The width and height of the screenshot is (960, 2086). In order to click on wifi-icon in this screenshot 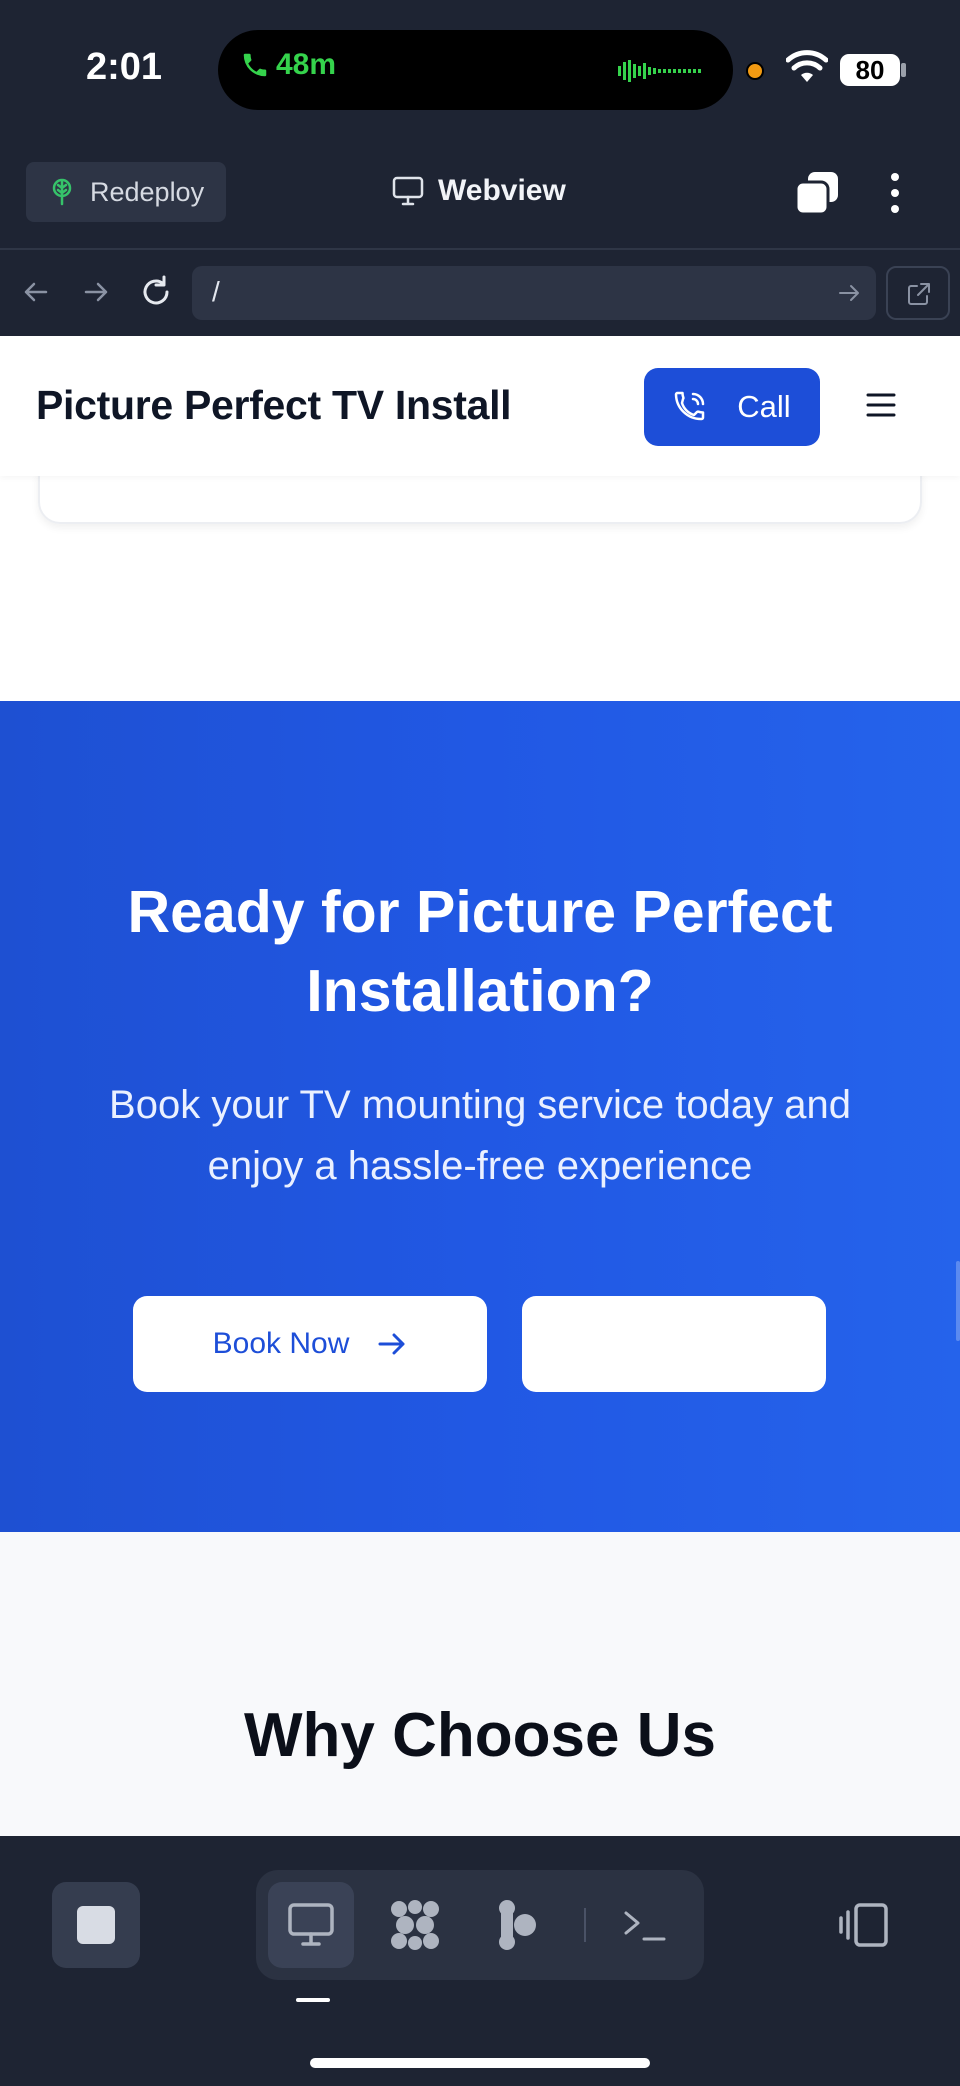, I will do `click(807, 66)`.